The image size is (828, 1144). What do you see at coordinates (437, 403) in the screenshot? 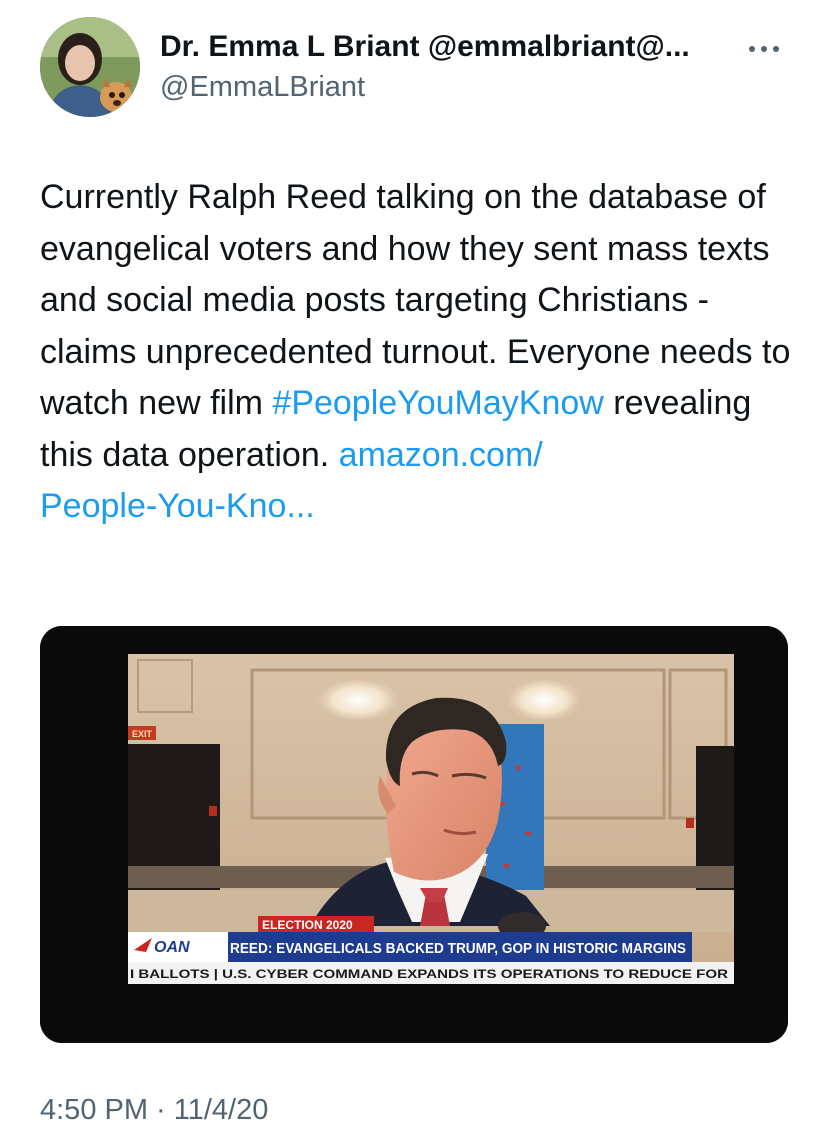
I see `hashtag-link: #PeopleYouMayKnow` at bounding box center [437, 403].